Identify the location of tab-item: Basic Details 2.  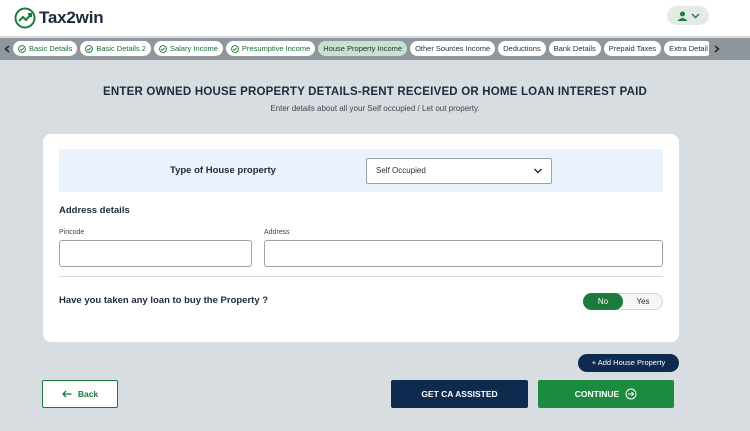
(115, 48).